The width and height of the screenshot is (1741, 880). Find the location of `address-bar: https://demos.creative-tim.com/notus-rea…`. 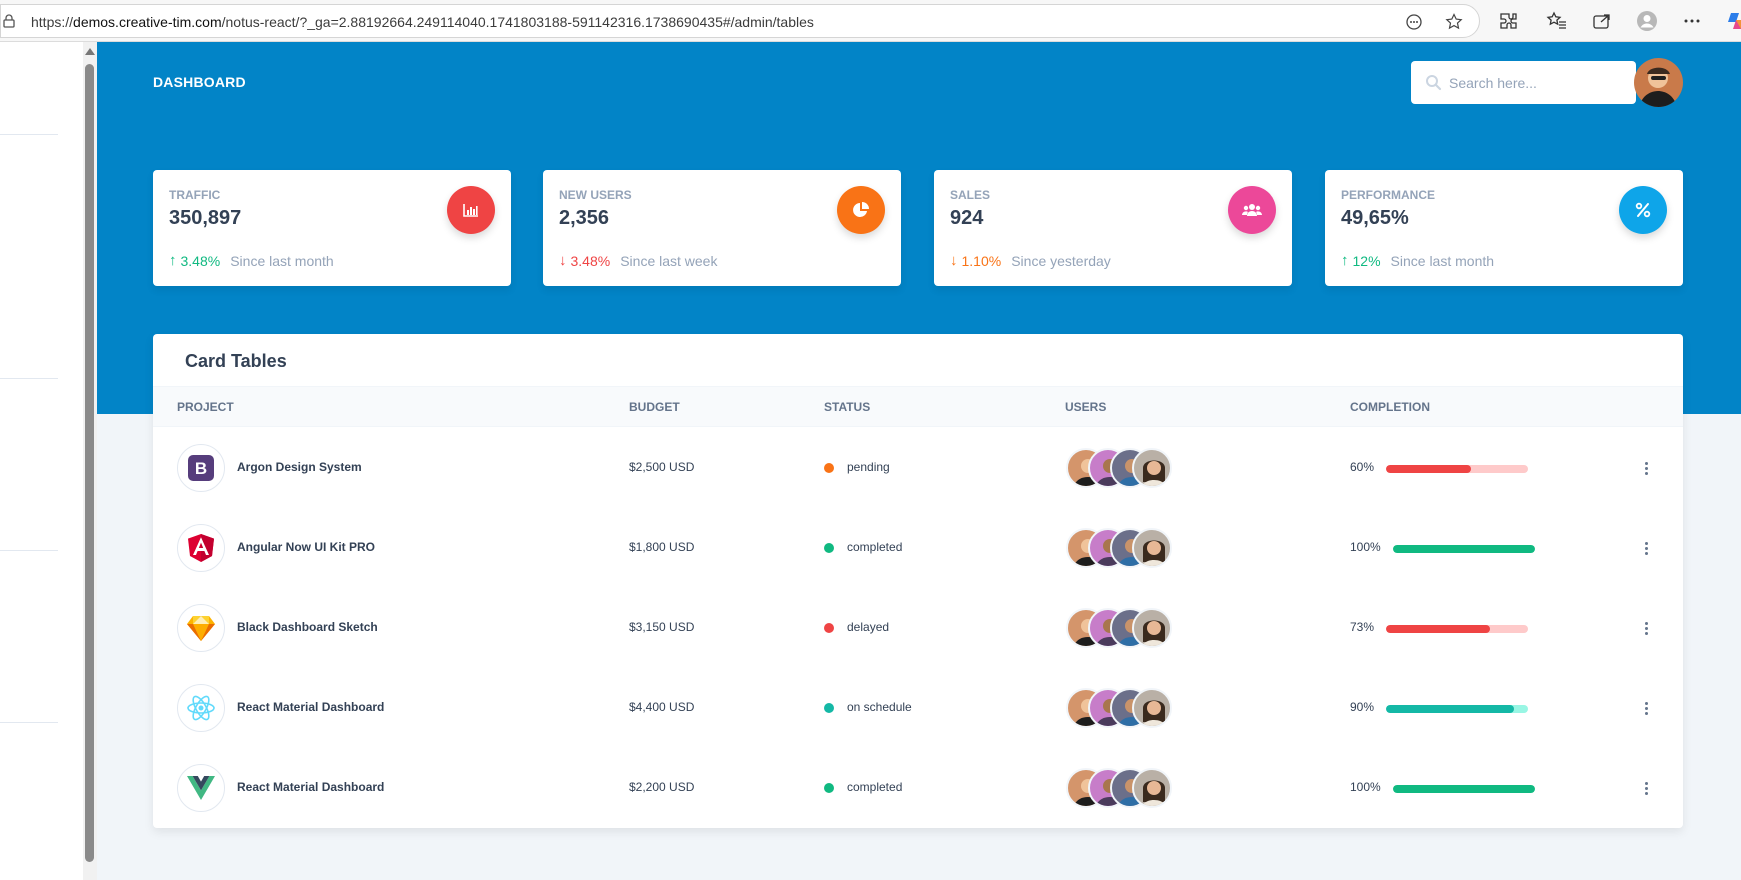

address-bar: https://demos.creative-tim.com/notus-rea… is located at coordinates (740, 21).